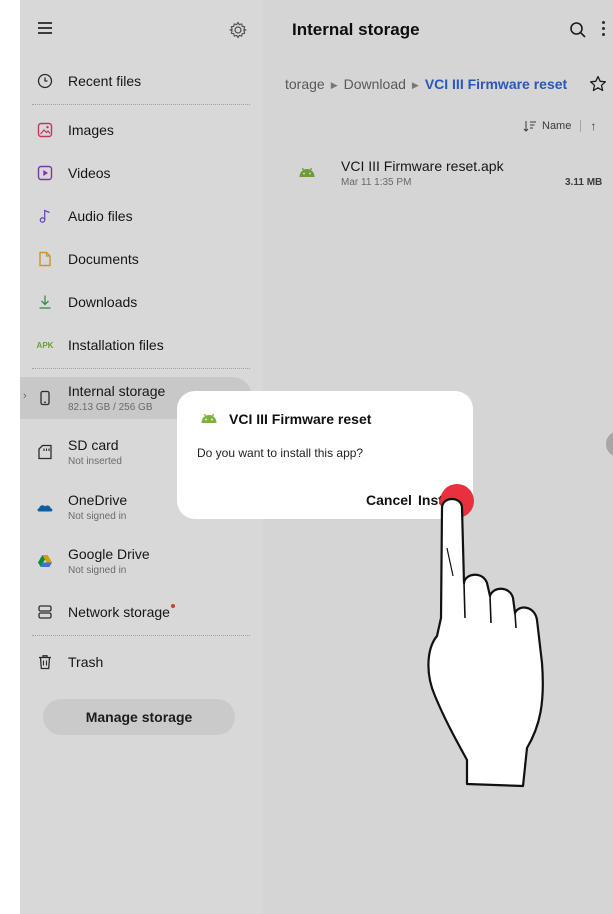 This screenshot has height=914, width=613. Describe the element at coordinates (209, 418) in the screenshot. I see `android-icon` at that location.